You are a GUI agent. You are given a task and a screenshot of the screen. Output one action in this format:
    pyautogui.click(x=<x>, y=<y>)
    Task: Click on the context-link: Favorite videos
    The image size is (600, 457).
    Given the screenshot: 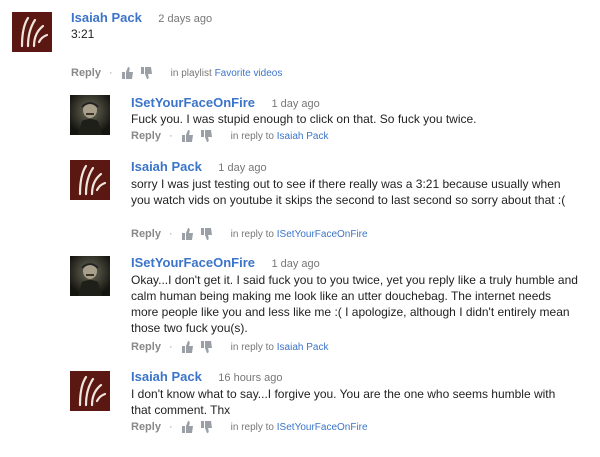 What is the action you would take?
    pyautogui.click(x=249, y=73)
    